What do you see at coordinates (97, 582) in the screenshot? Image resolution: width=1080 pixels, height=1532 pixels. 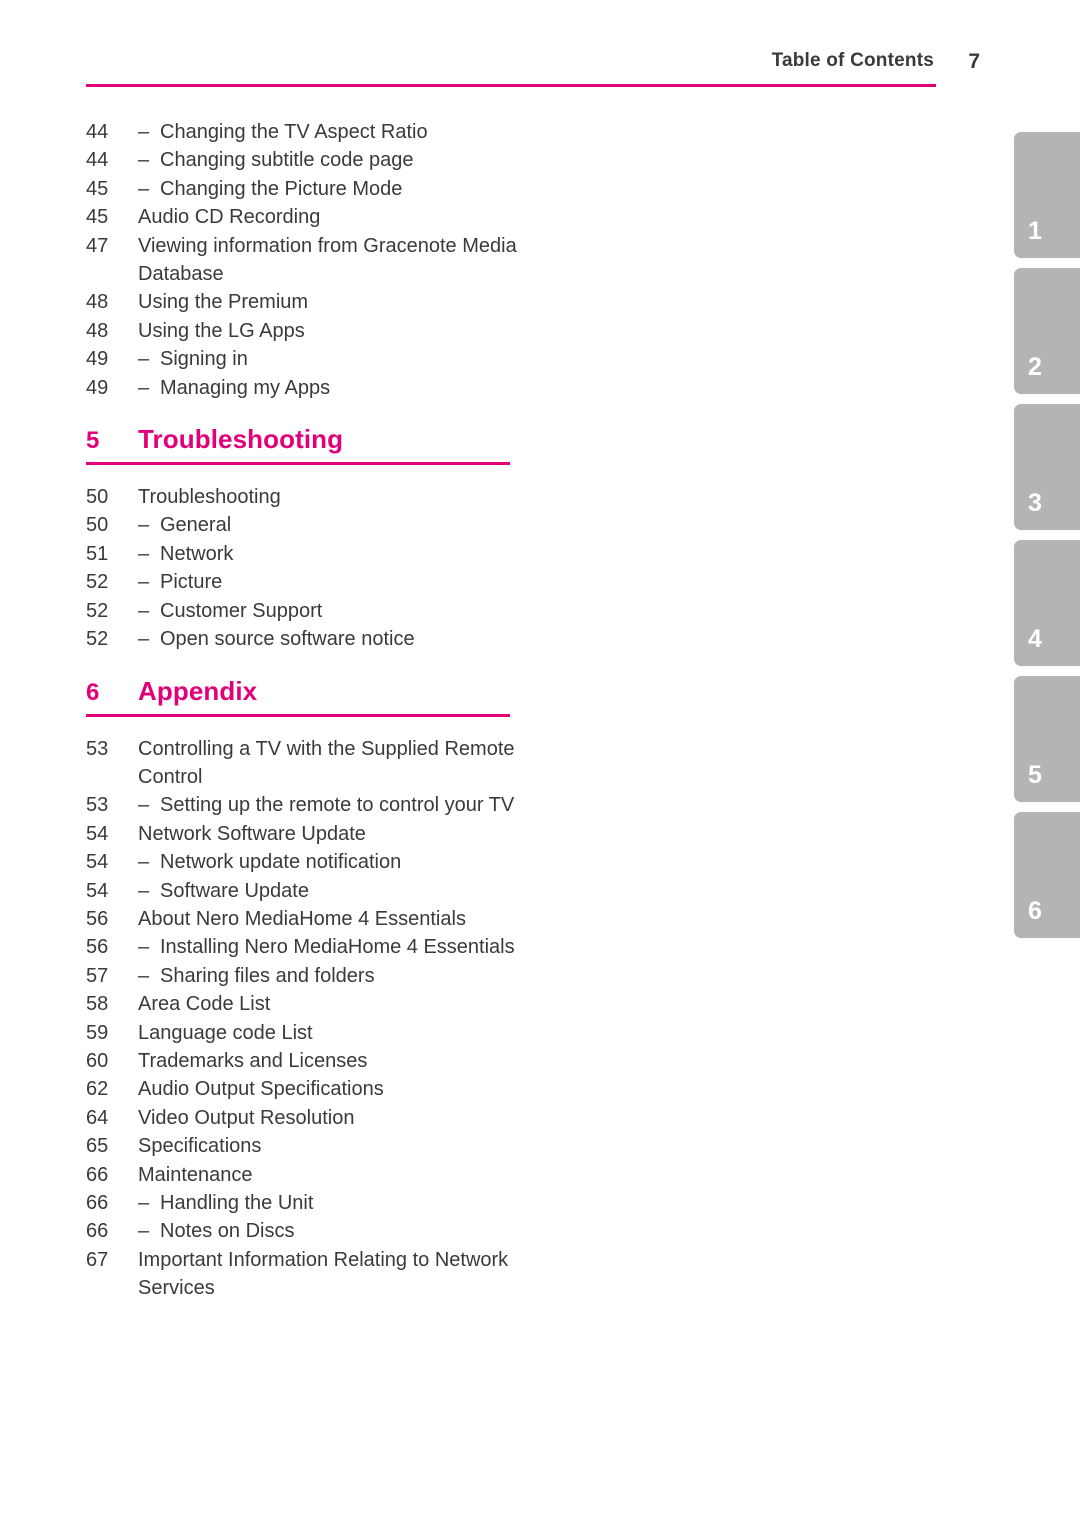 I see `toc-entry-page-number: 52` at bounding box center [97, 582].